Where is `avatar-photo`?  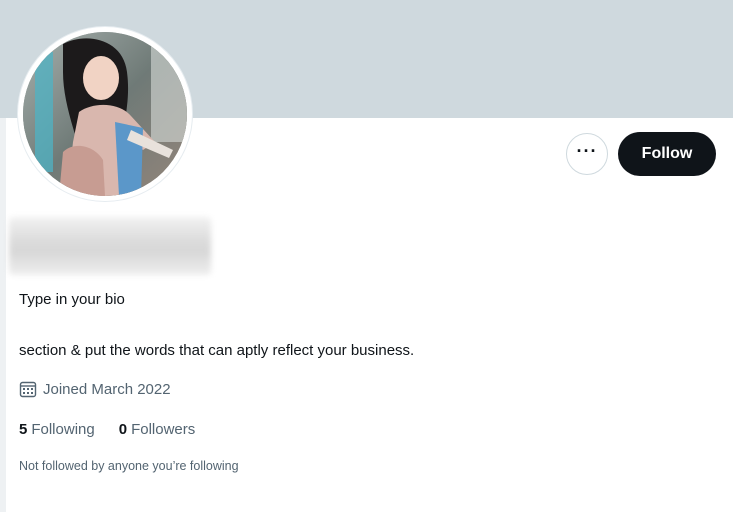
avatar-photo is located at coordinates (105, 114).